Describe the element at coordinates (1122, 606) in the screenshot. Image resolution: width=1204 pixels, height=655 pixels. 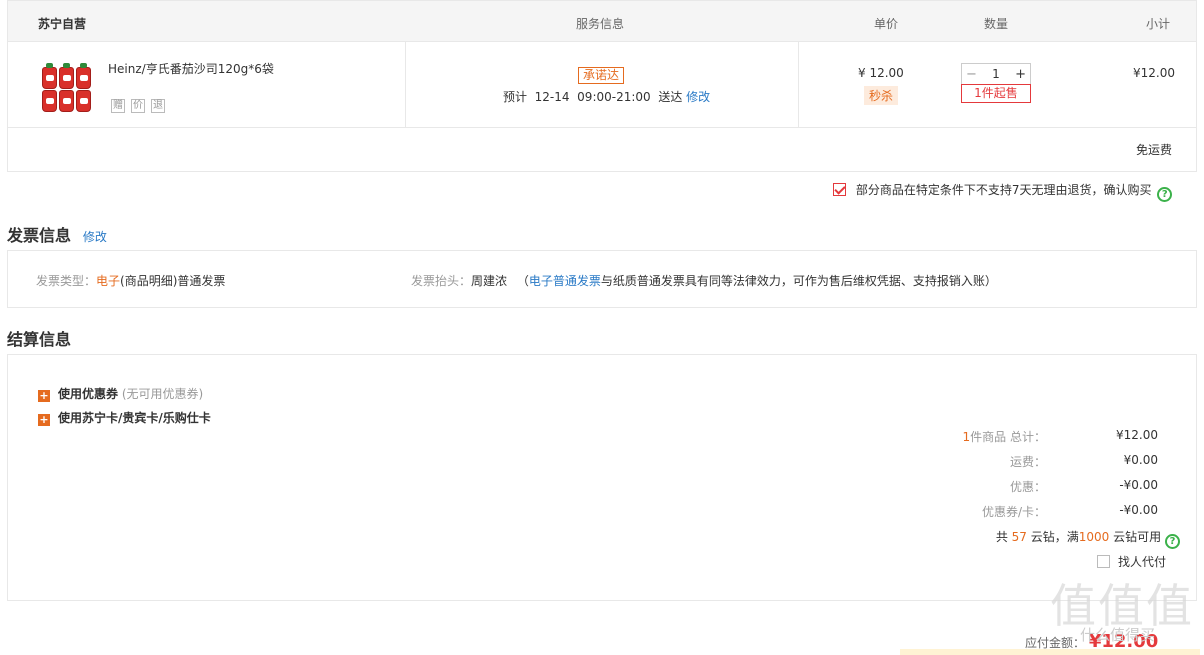
I see `watermark-logo: 值值值` at that location.